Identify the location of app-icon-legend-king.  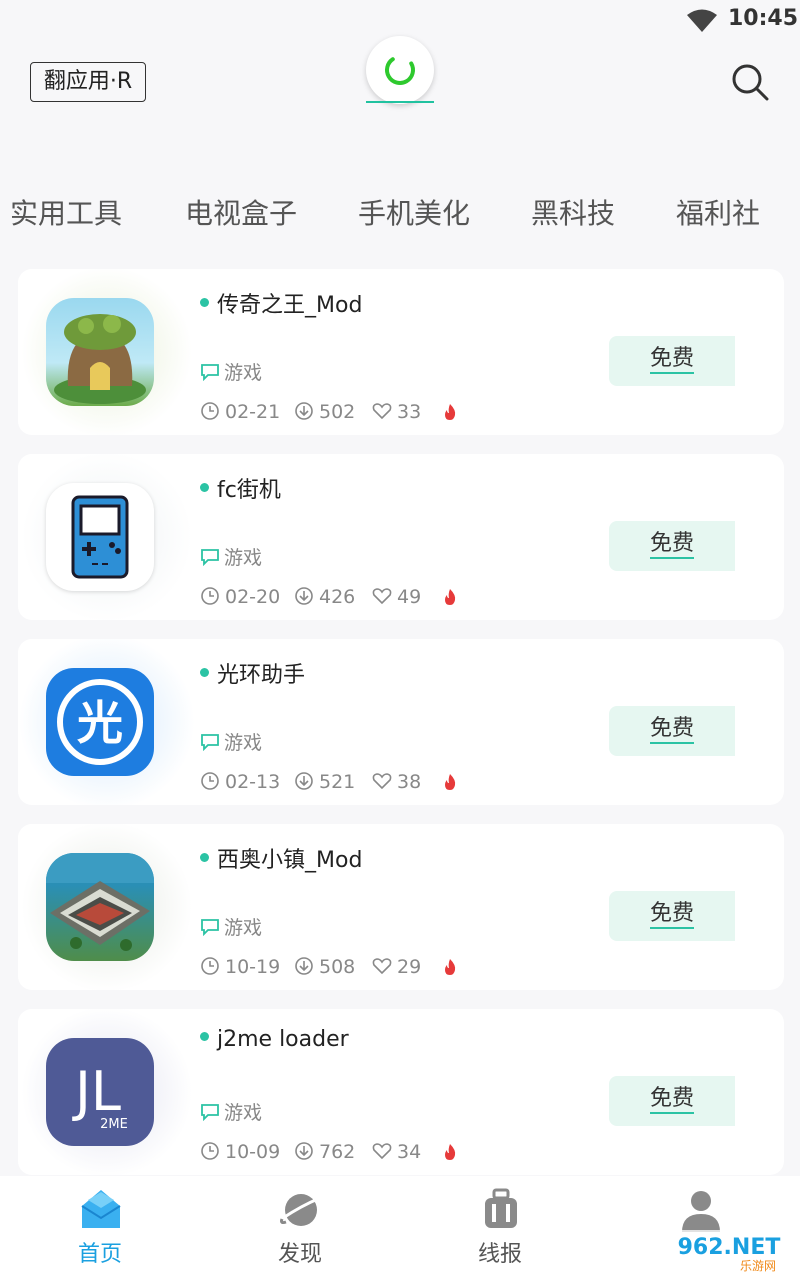
(100, 352).